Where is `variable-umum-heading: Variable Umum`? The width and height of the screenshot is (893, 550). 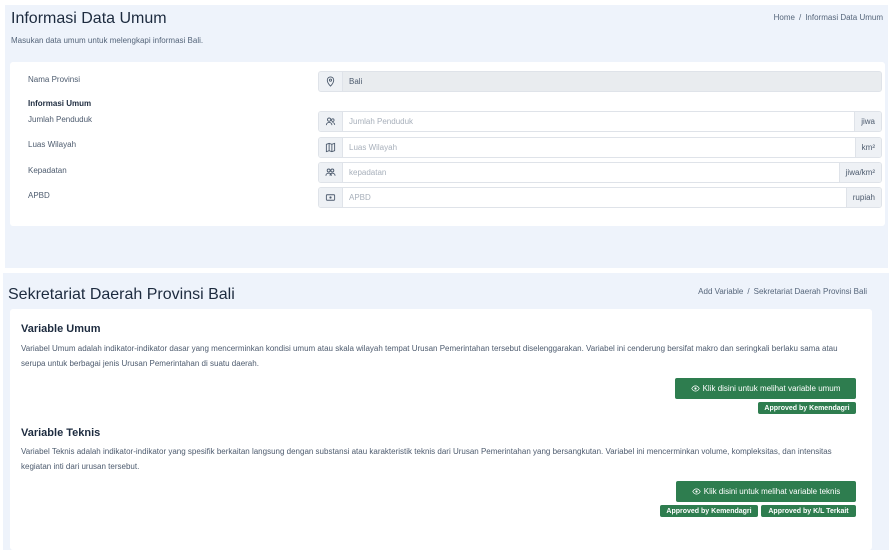 variable-umum-heading: Variable Umum is located at coordinates (61, 329).